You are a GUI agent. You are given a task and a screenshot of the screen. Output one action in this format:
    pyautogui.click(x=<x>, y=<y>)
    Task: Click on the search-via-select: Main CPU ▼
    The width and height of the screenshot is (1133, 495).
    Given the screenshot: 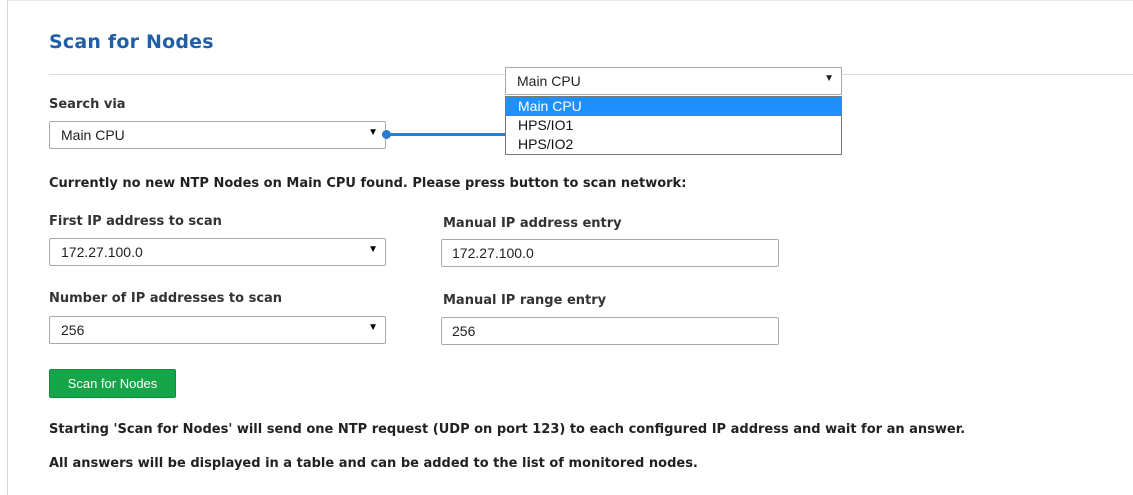 What is the action you would take?
    pyautogui.click(x=217, y=135)
    